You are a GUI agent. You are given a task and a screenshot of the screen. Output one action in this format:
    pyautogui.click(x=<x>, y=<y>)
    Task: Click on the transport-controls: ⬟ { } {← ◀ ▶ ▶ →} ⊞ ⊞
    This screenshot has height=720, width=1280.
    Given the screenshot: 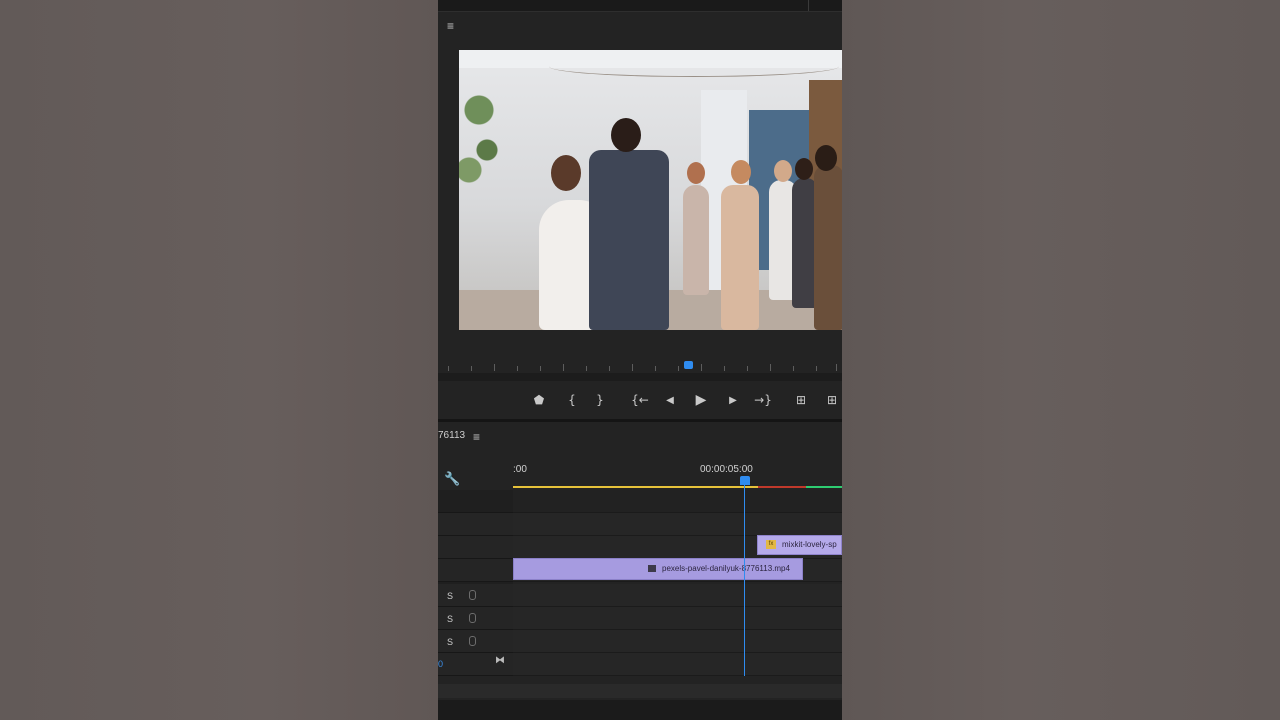 What is the action you would take?
    pyautogui.click(x=640, y=400)
    